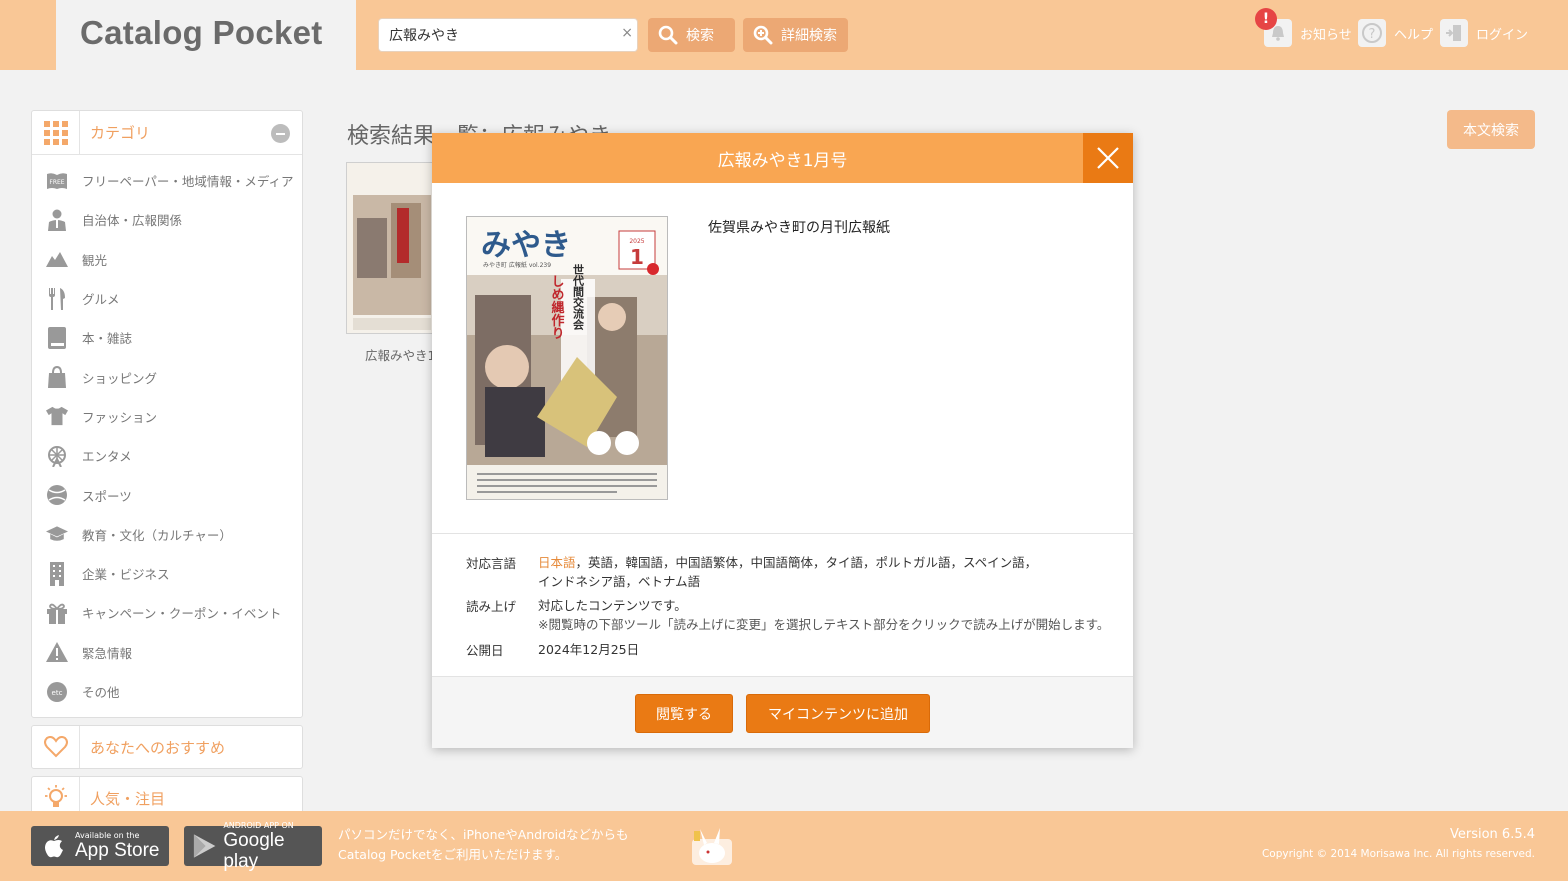  Describe the element at coordinates (57, 181) in the screenshot. I see `free-paper-icon: FREE` at that location.